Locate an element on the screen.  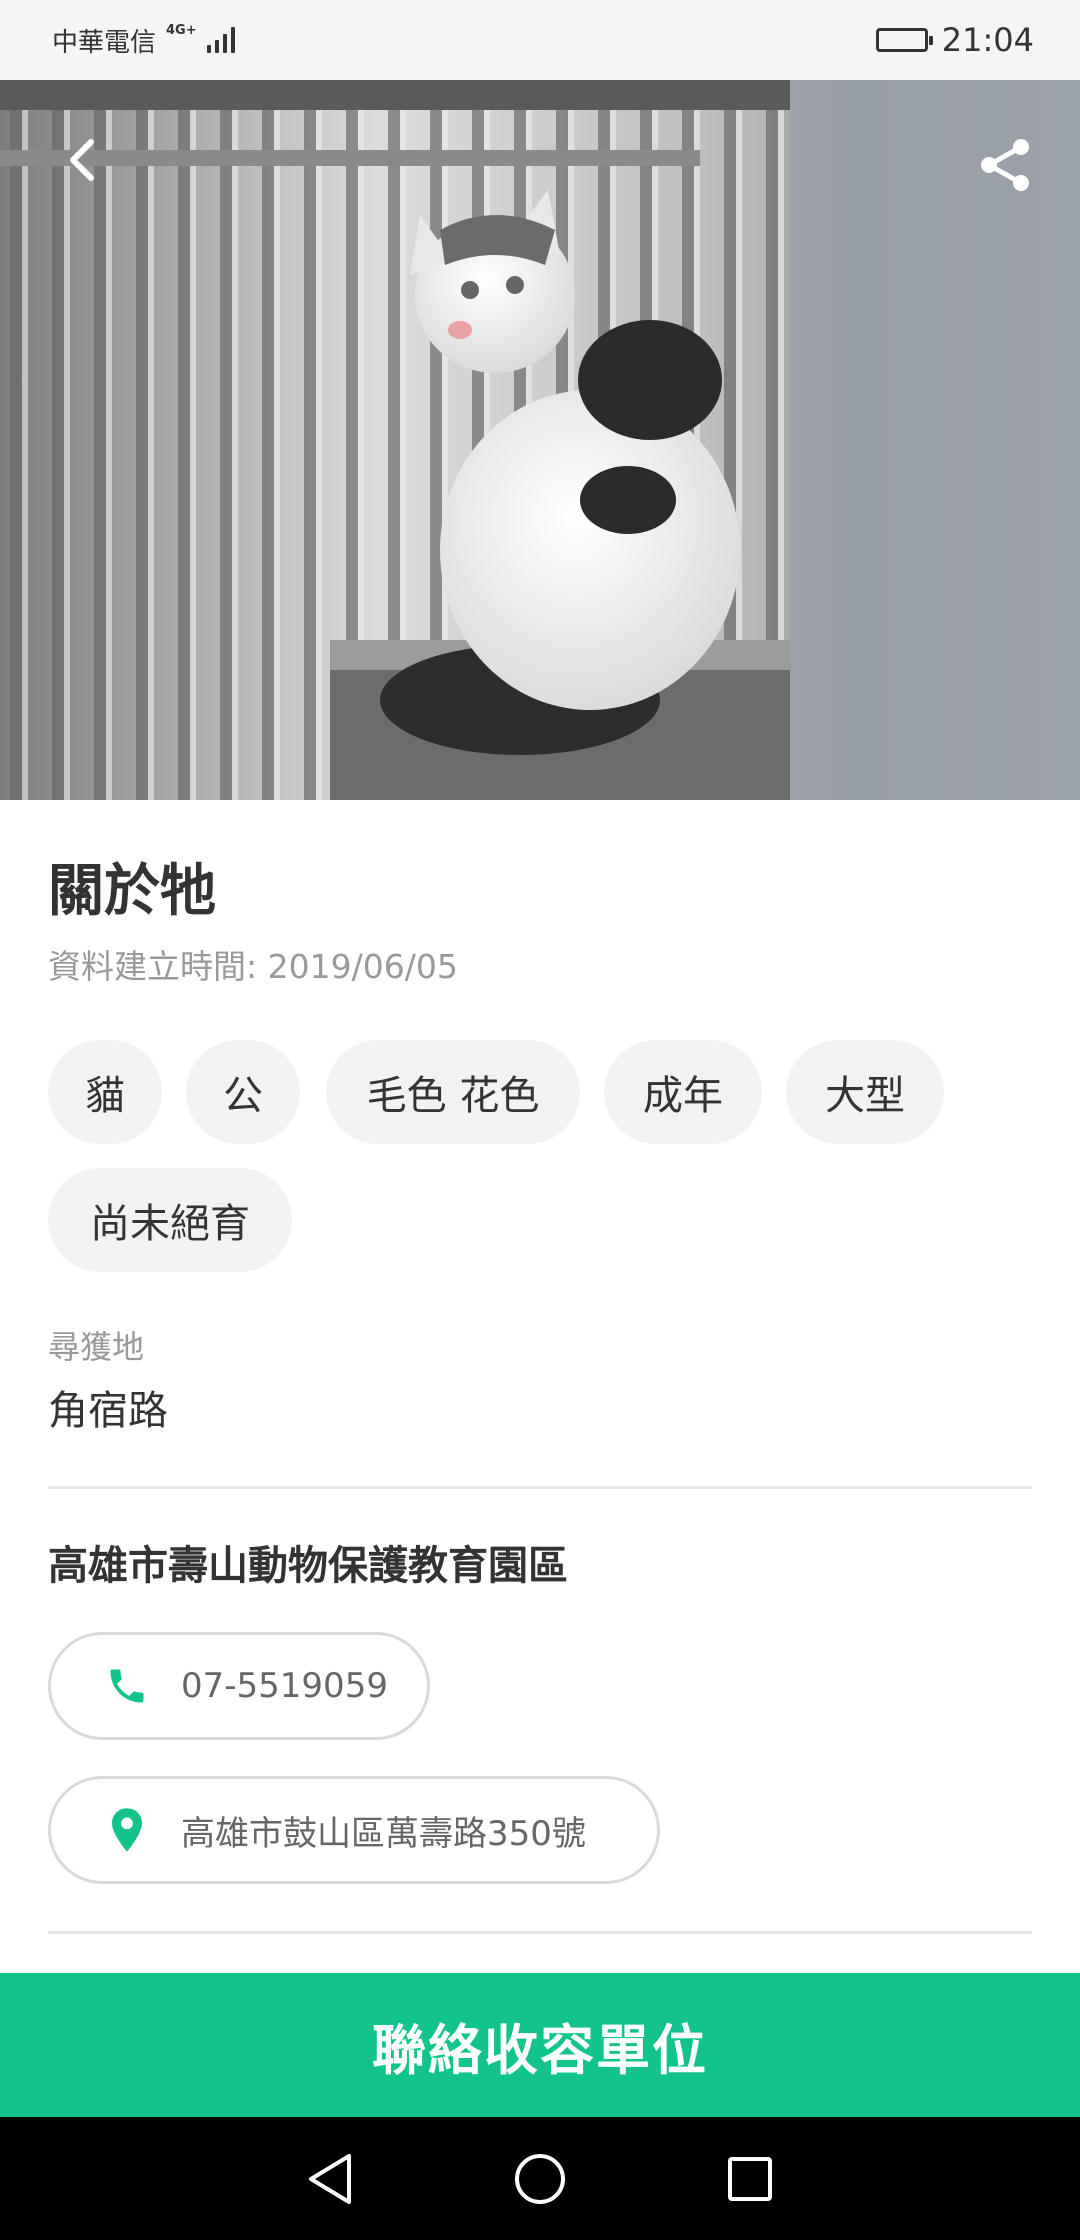
map-pin-icon is located at coordinates (127, 1830).